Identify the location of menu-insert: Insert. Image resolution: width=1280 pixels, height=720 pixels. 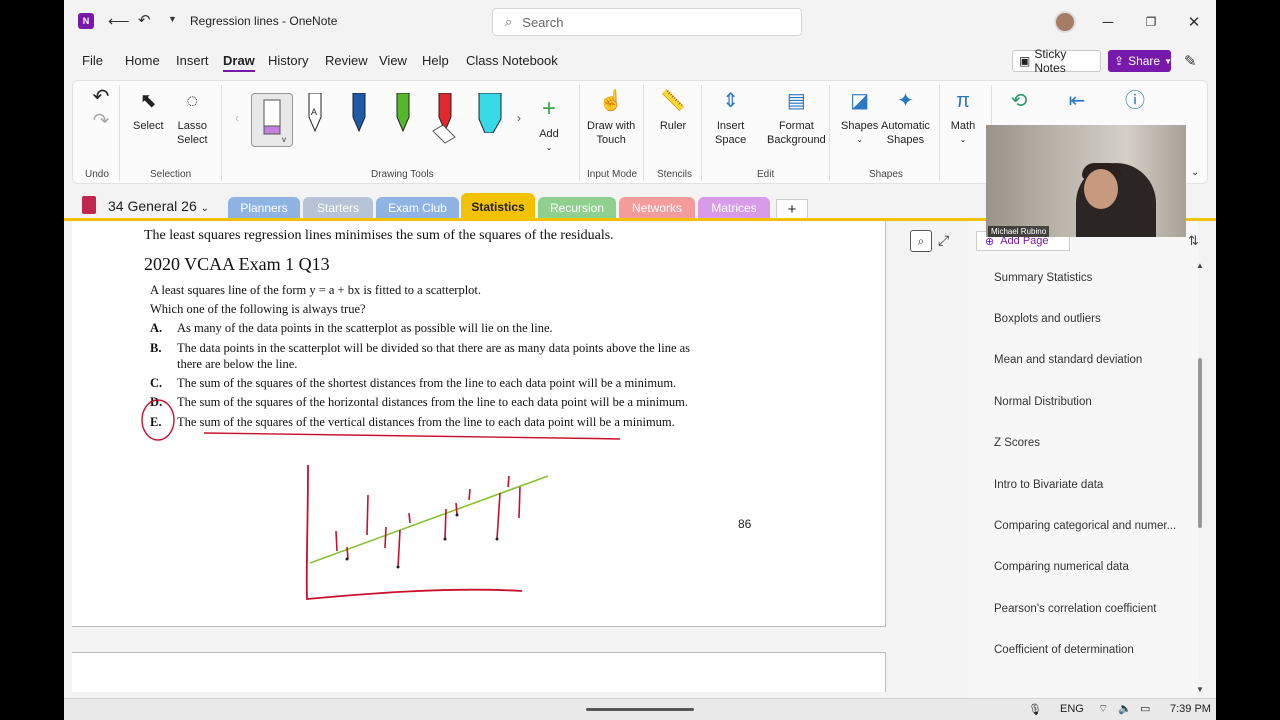
(192, 60).